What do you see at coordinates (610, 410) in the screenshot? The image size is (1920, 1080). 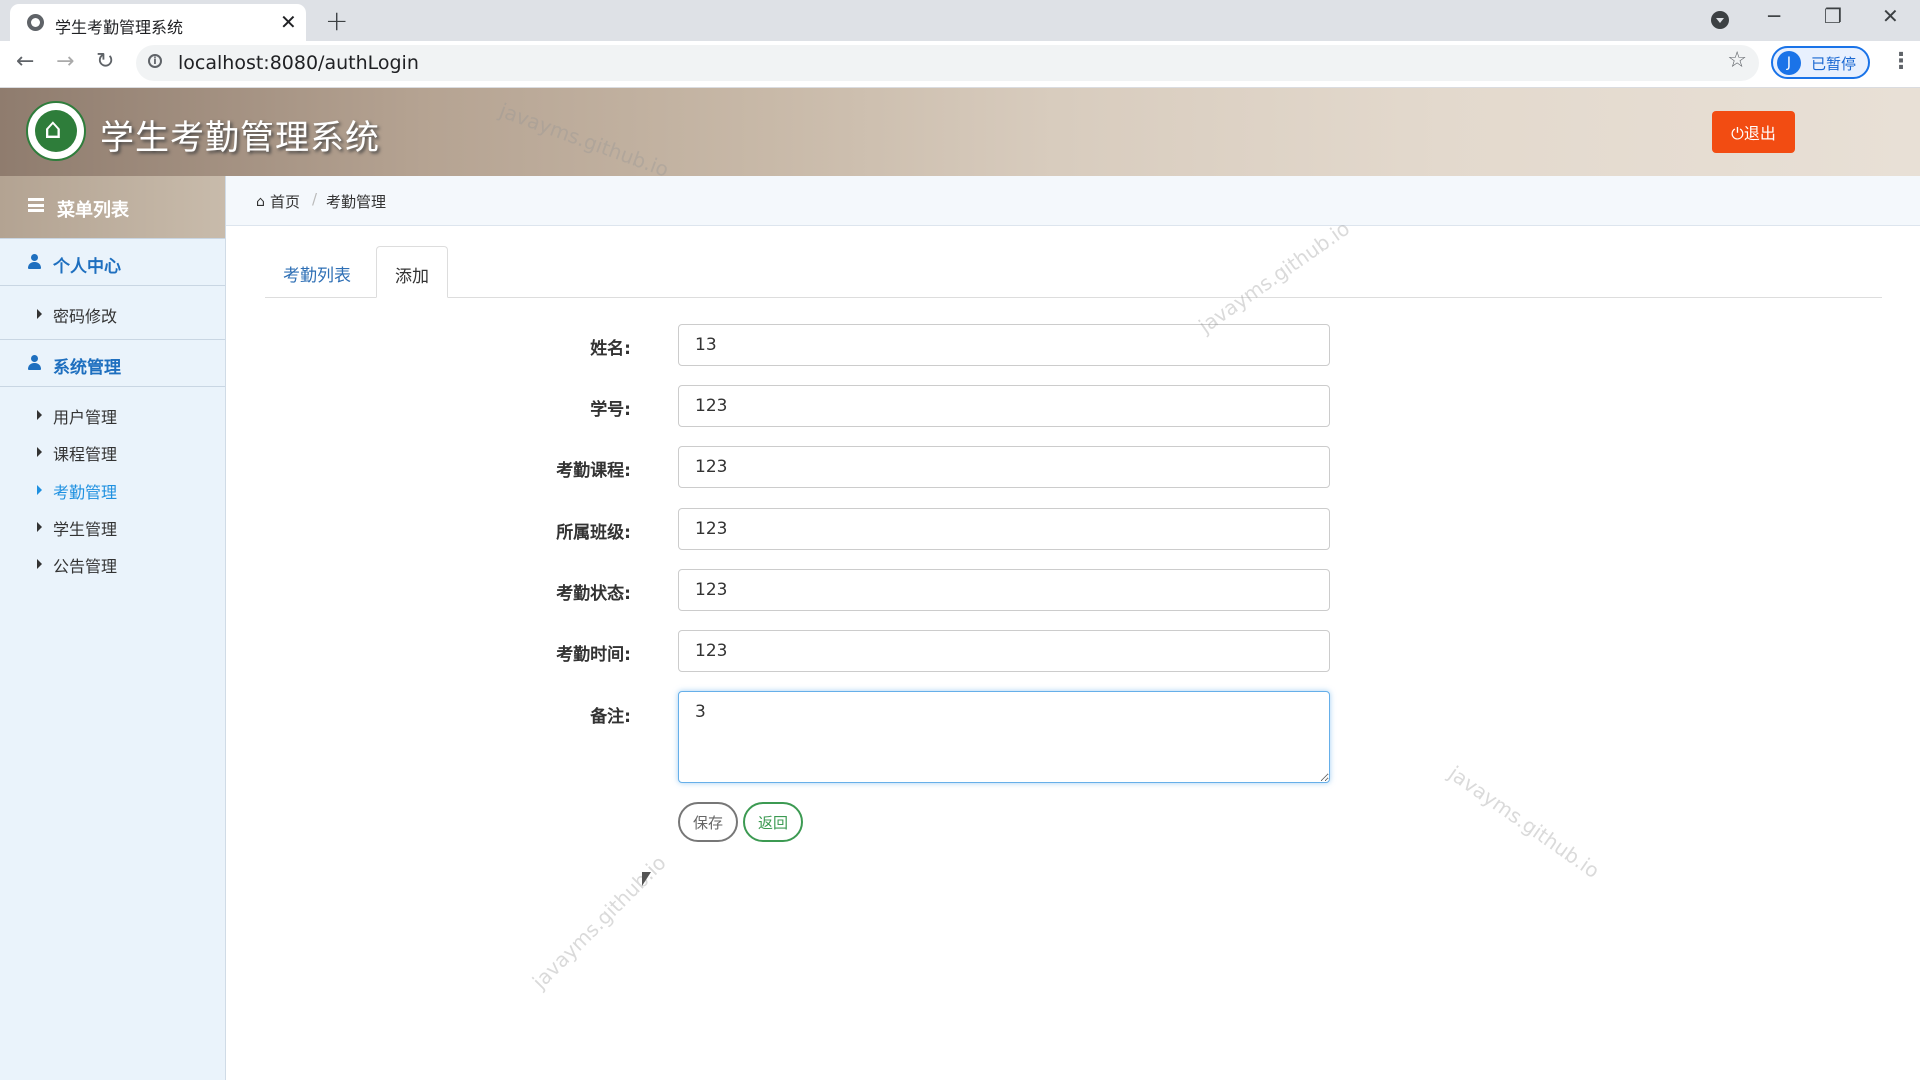 I see `student-id-label: 学号:` at bounding box center [610, 410].